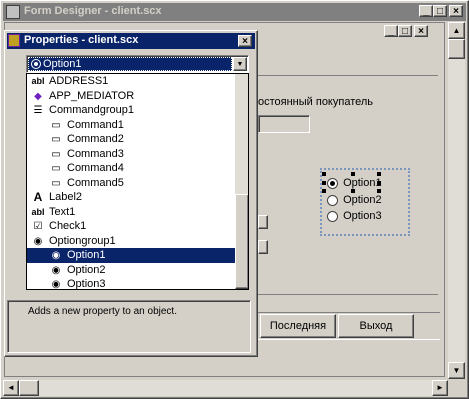 The image size is (469, 399). Describe the element at coordinates (38, 96) in the screenshot. I see `custom-object-icon: ◆` at that location.